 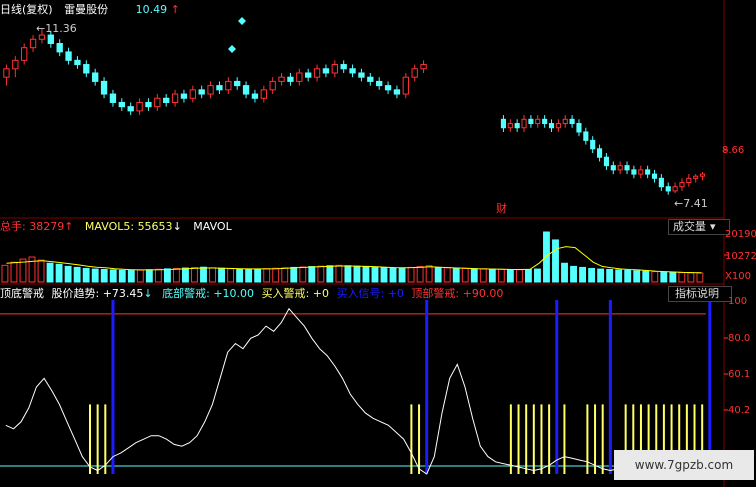 What do you see at coordinates (320, 293) in the screenshot?
I see `buy-value: +0` at bounding box center [320, 293].